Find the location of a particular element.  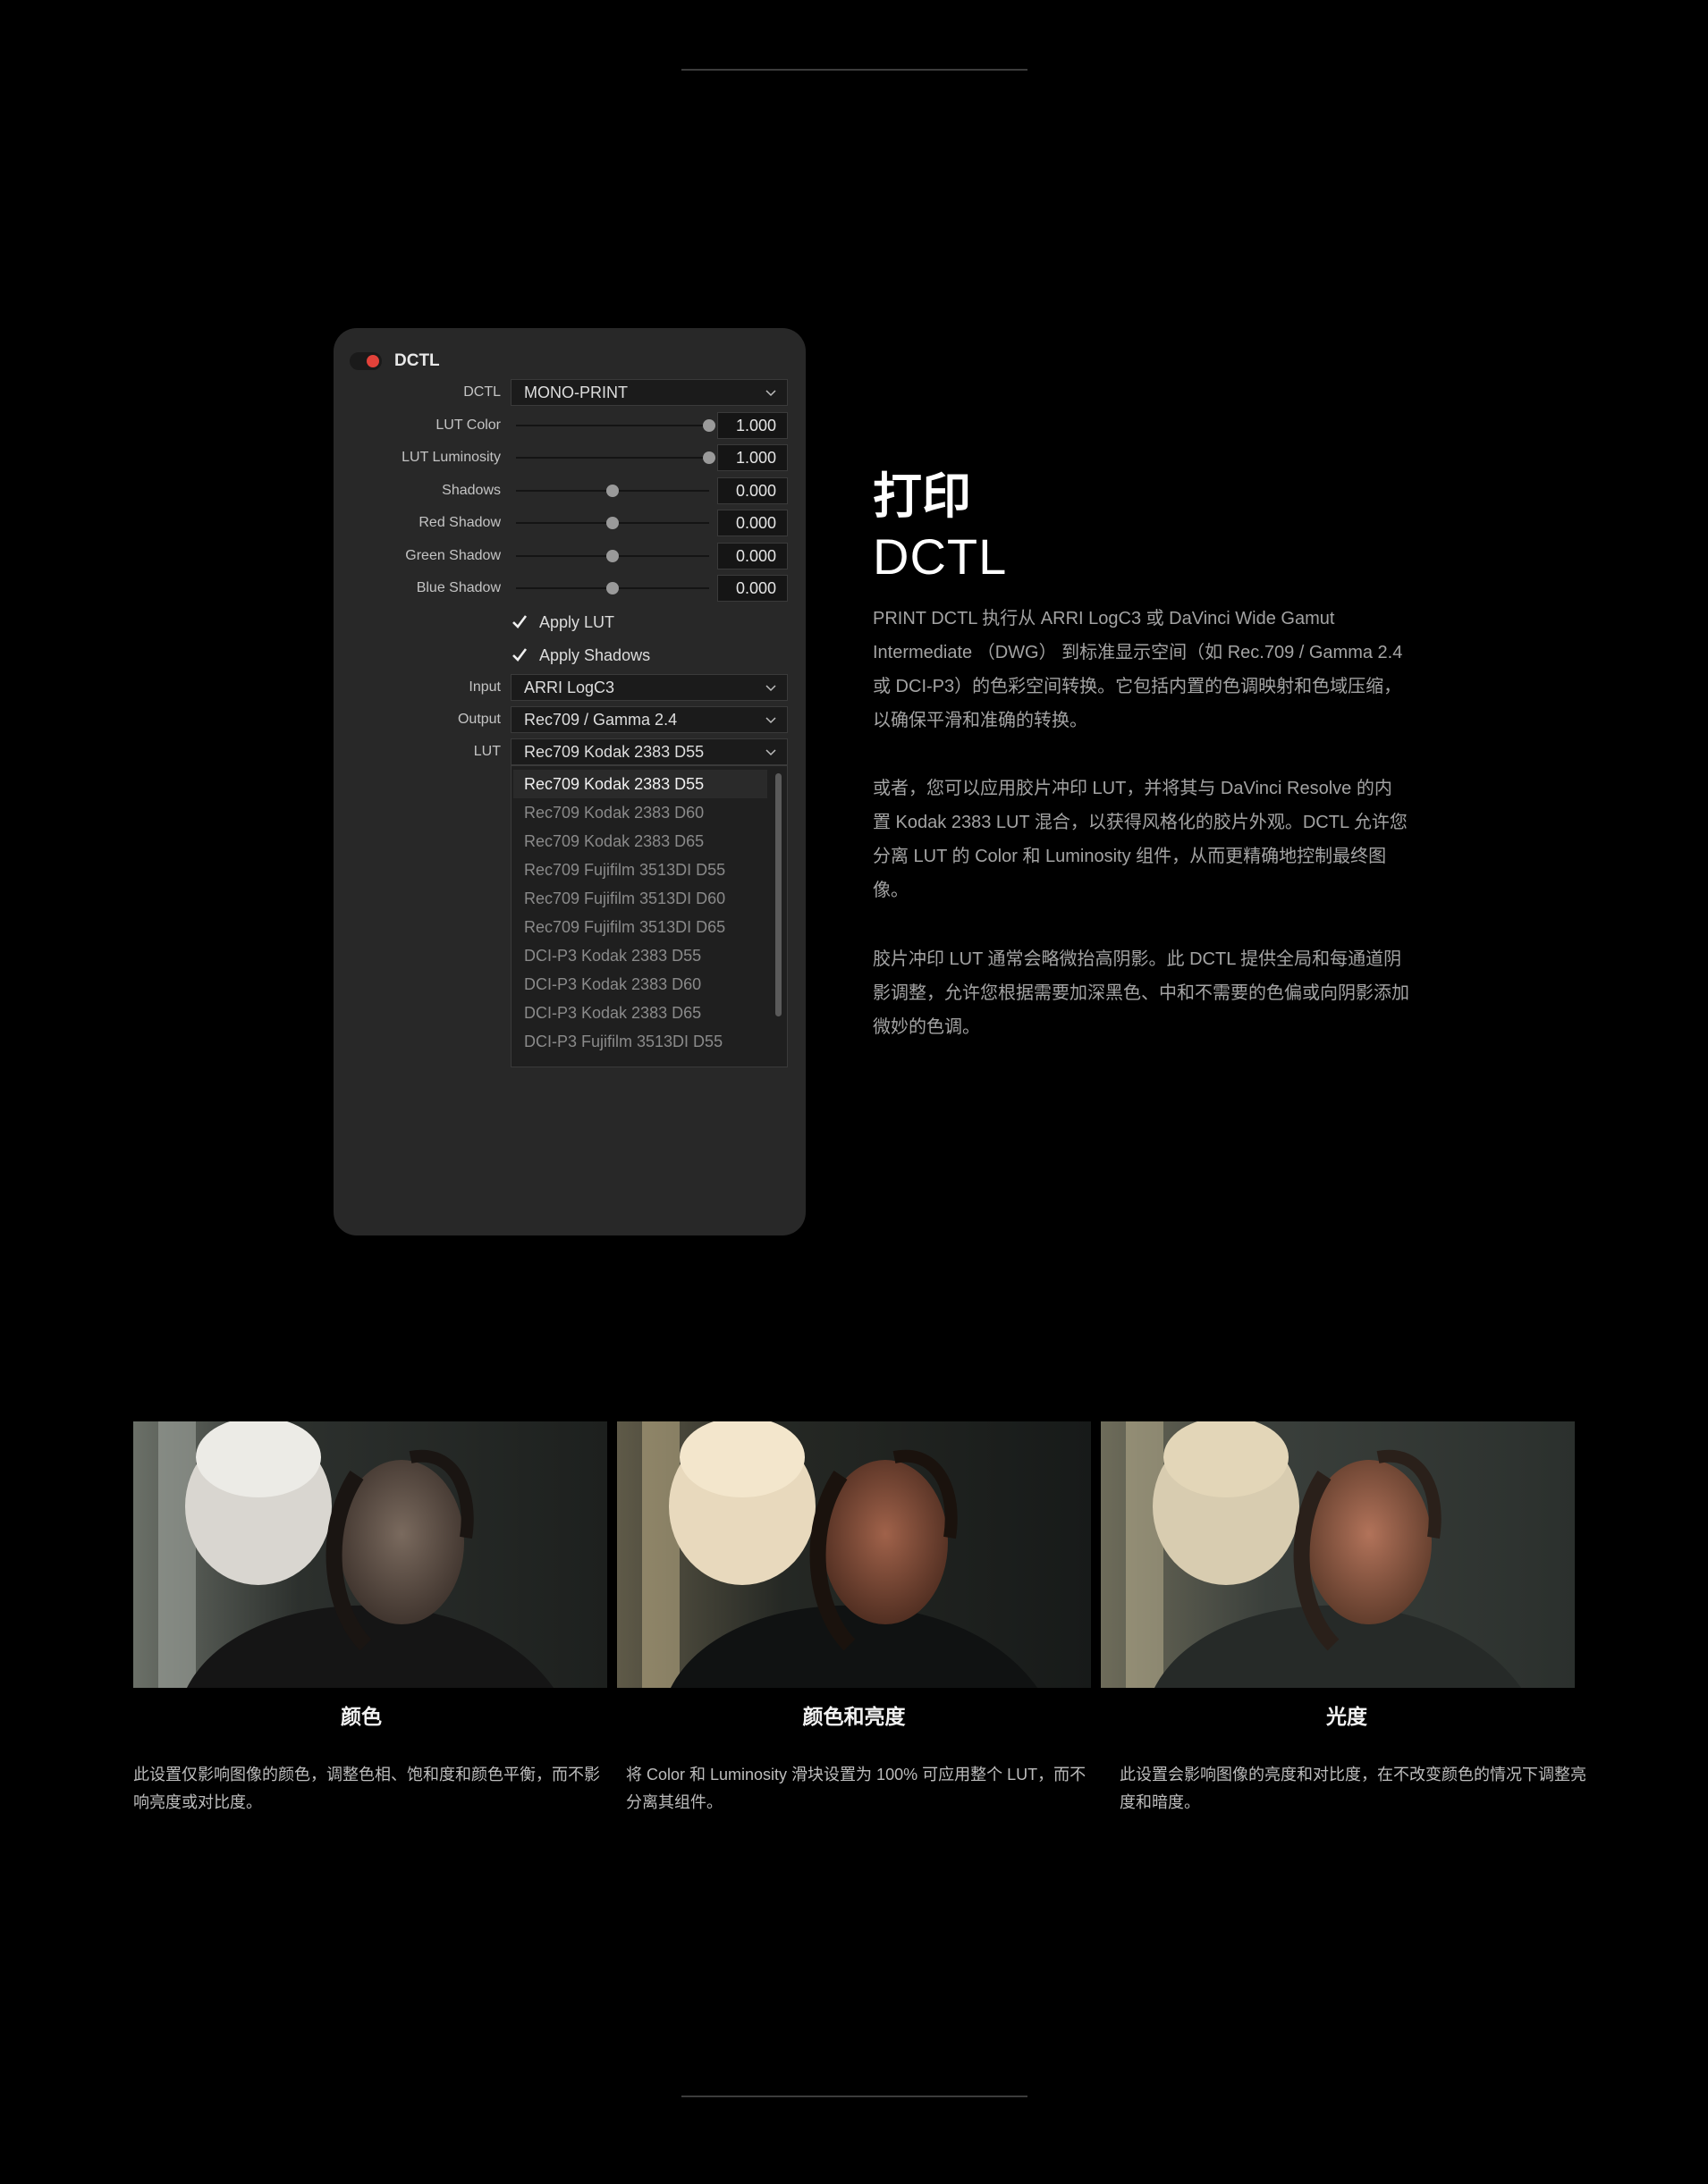

slider-row-red-shadow: Red Shadow 0.000 is located at coordinates (570, 523).